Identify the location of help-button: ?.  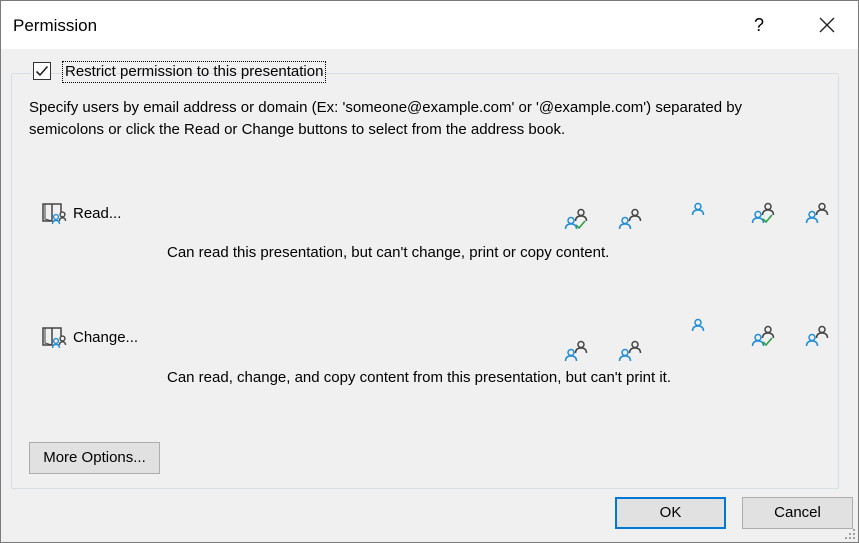
(759, 25).